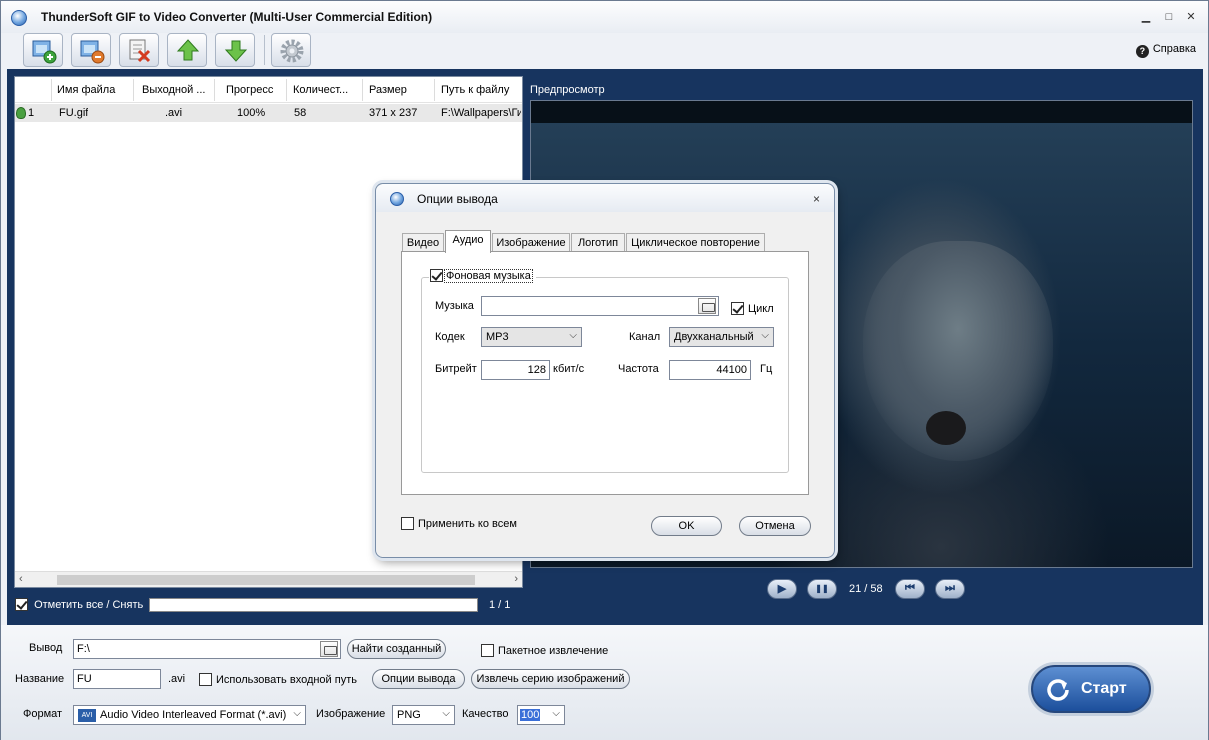 Image resolution: width=1209 pixels, height=740 pixels. Describe the element at coordinates (423, 242) in the screenshot. I see `tab-video: Видео` at that location.